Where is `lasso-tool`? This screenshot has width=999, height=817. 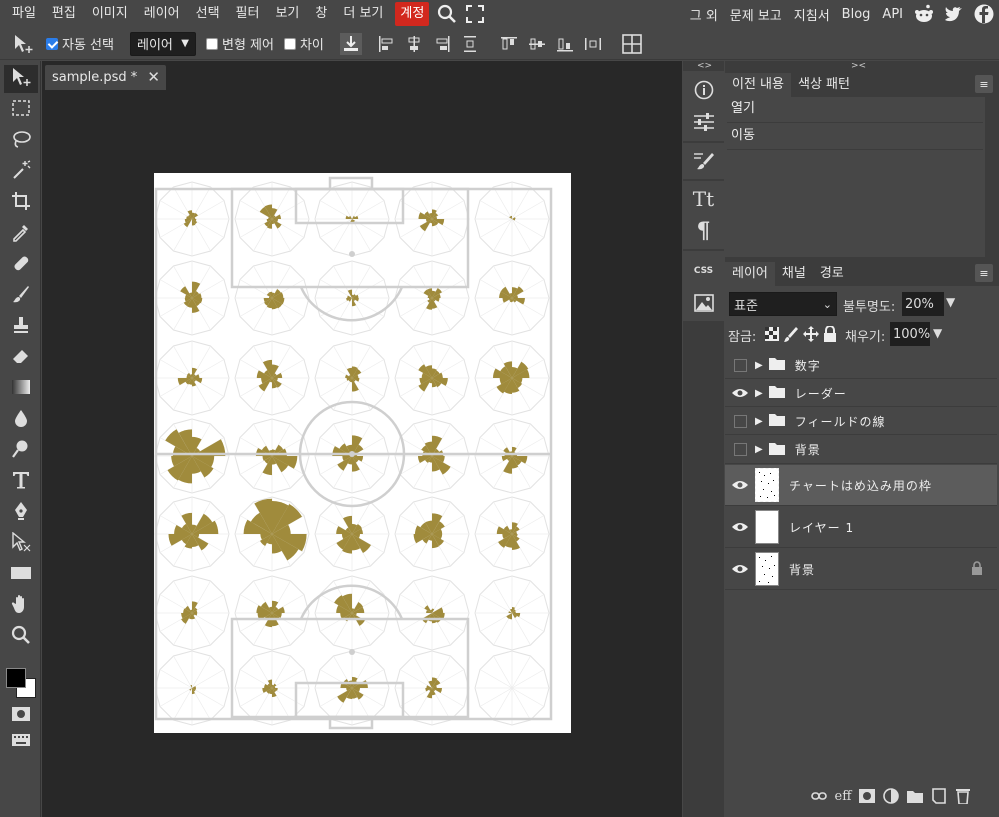
lasso-tool is located at coordinates (21, 141).